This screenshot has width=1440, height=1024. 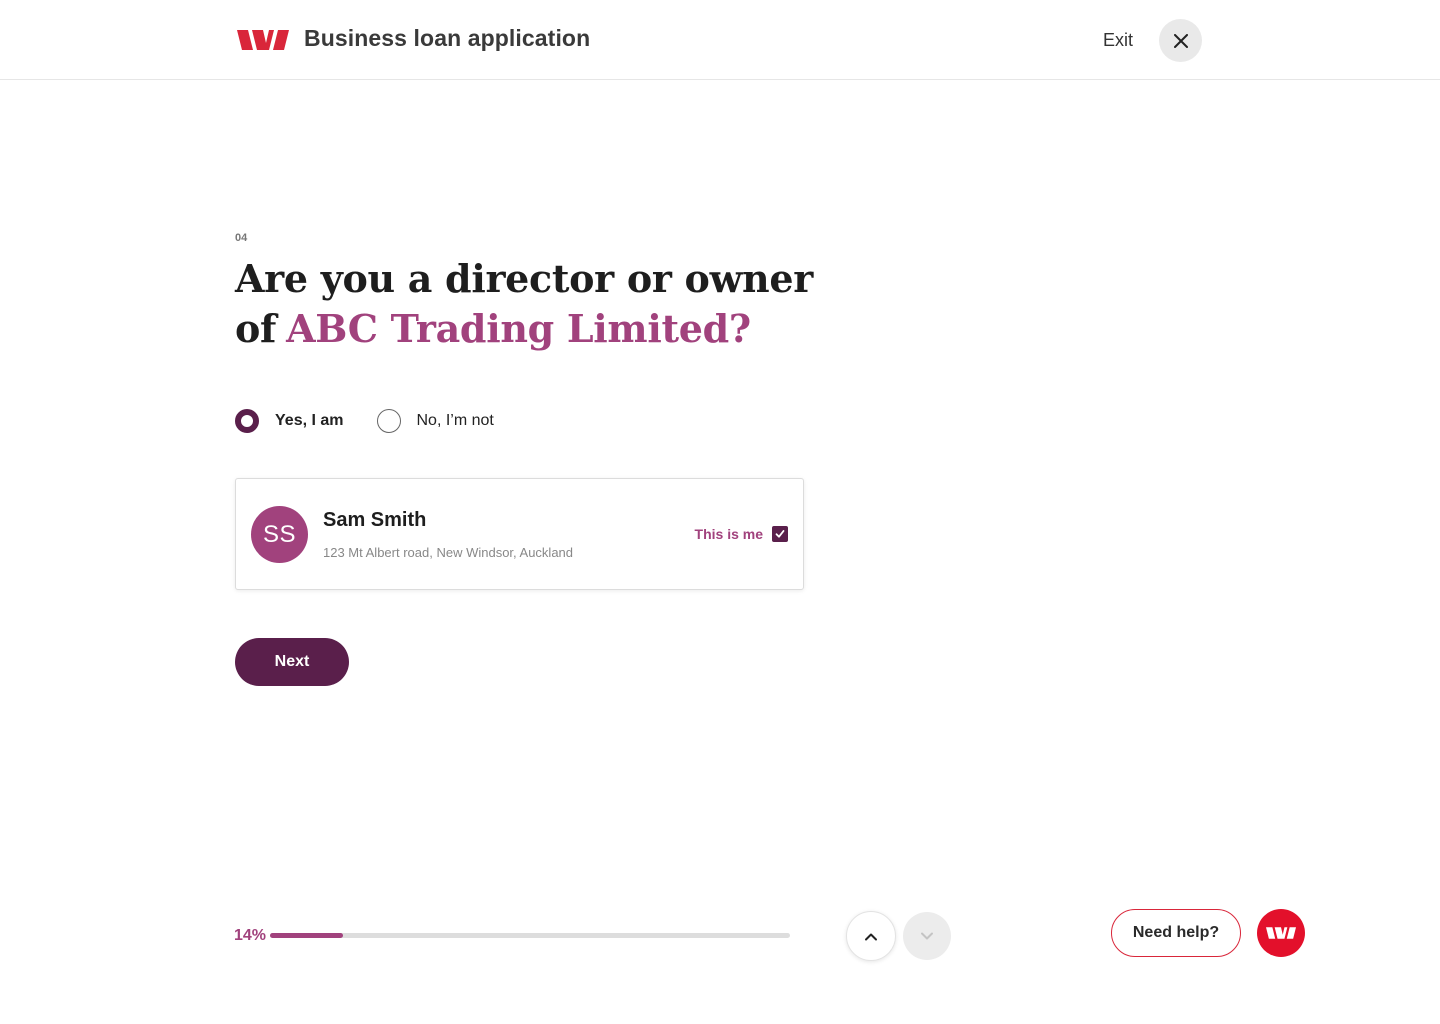 I want to click on progress-bar-fill, so click(x=306, y=935).